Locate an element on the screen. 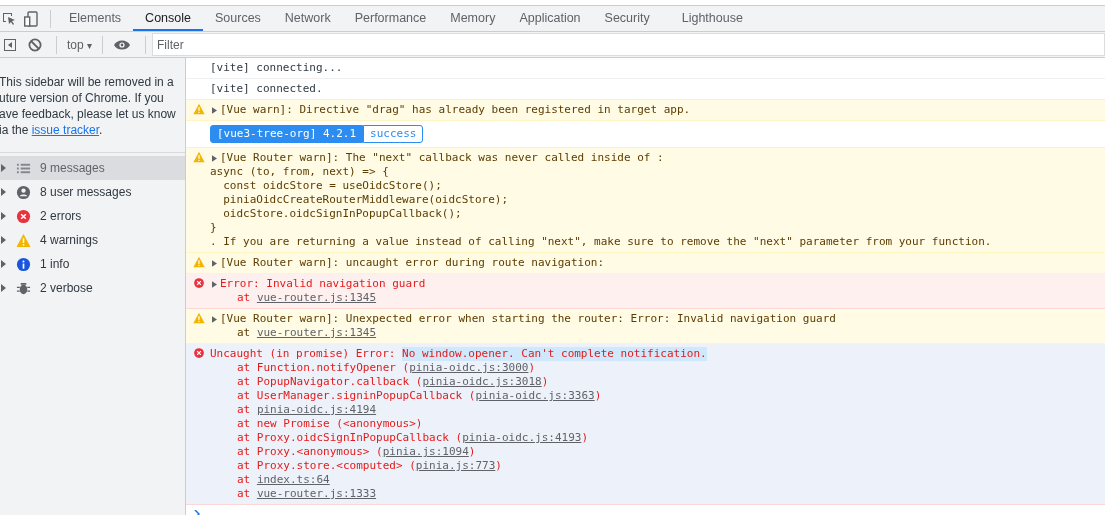 The height and width of the screenshot is (515, 1105). source-link: pinia-oidc.js:4194 is located at coordinates (316, 410).